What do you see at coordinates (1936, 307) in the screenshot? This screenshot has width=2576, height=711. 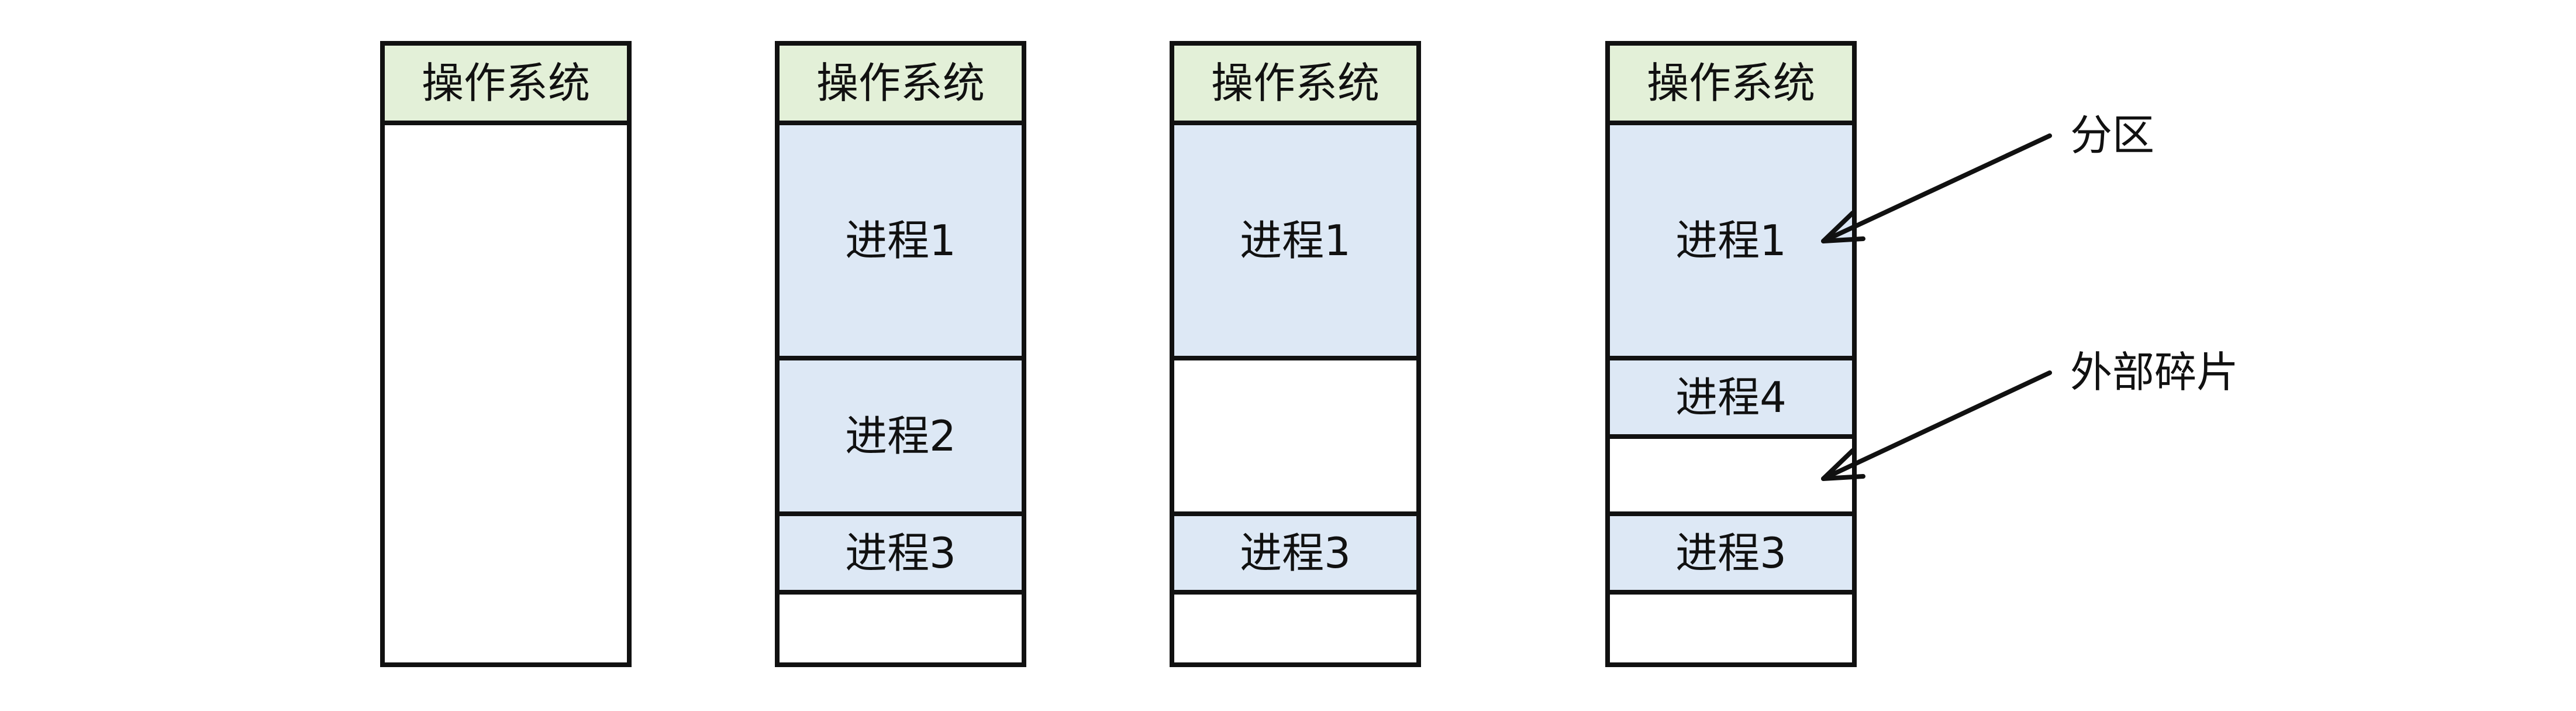 I see `annotation-arrows` at bounding box center [1936, 307].